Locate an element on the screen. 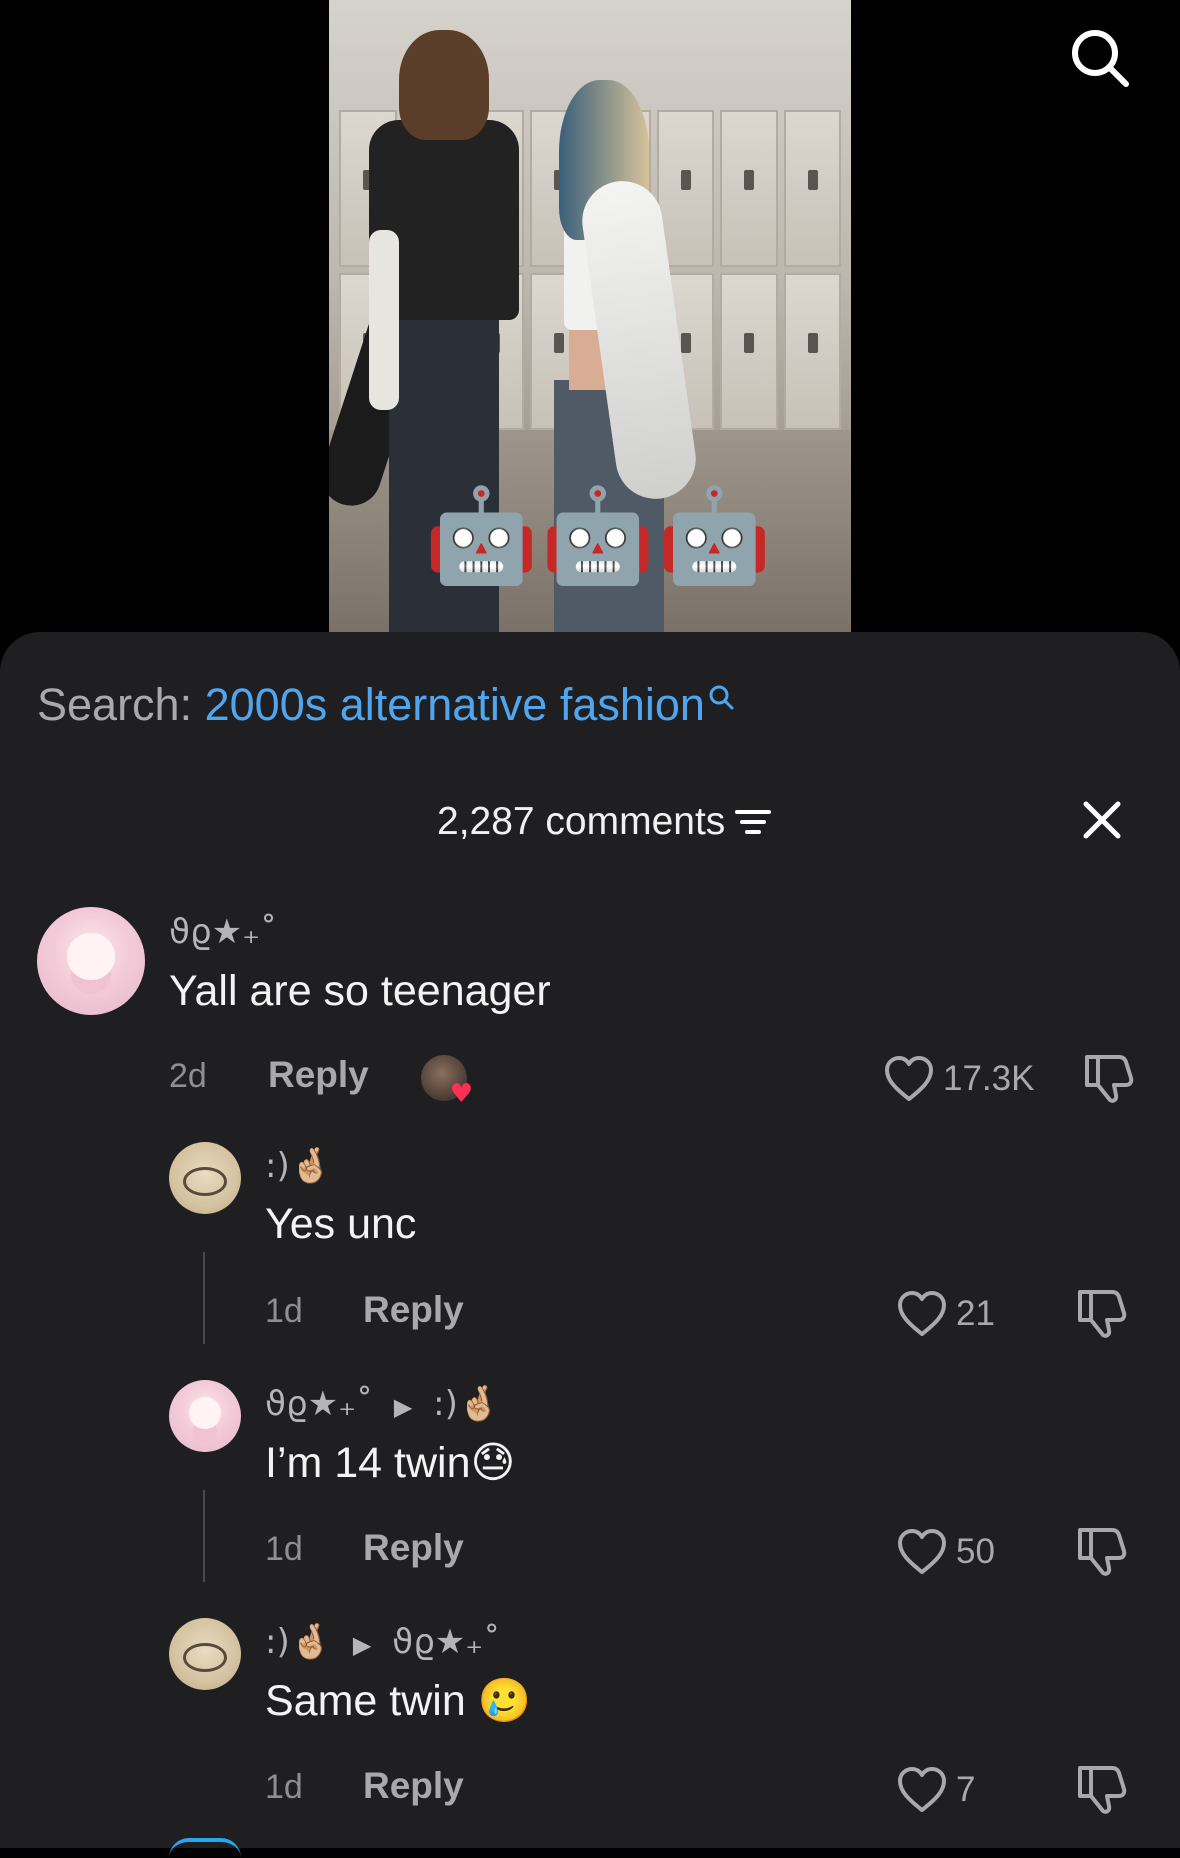 This screenshot has height=1858, width=1180. like-count: 50 is located at coordinates (975, 1551).